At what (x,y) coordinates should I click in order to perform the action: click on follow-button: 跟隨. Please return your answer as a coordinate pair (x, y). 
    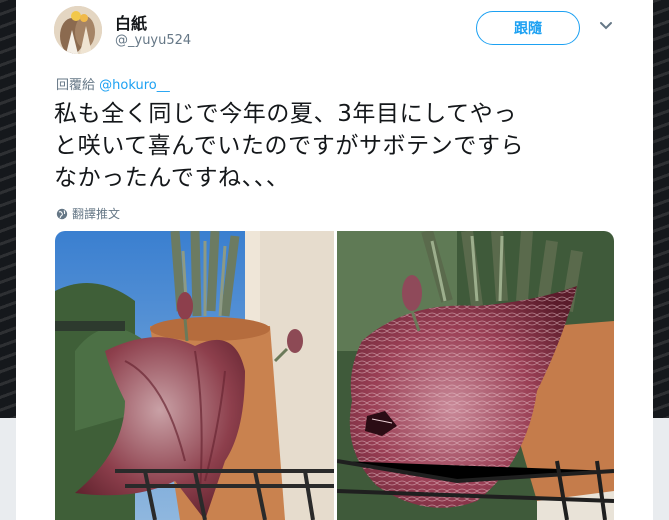
    Looking at the image, I should click on (528, 28).